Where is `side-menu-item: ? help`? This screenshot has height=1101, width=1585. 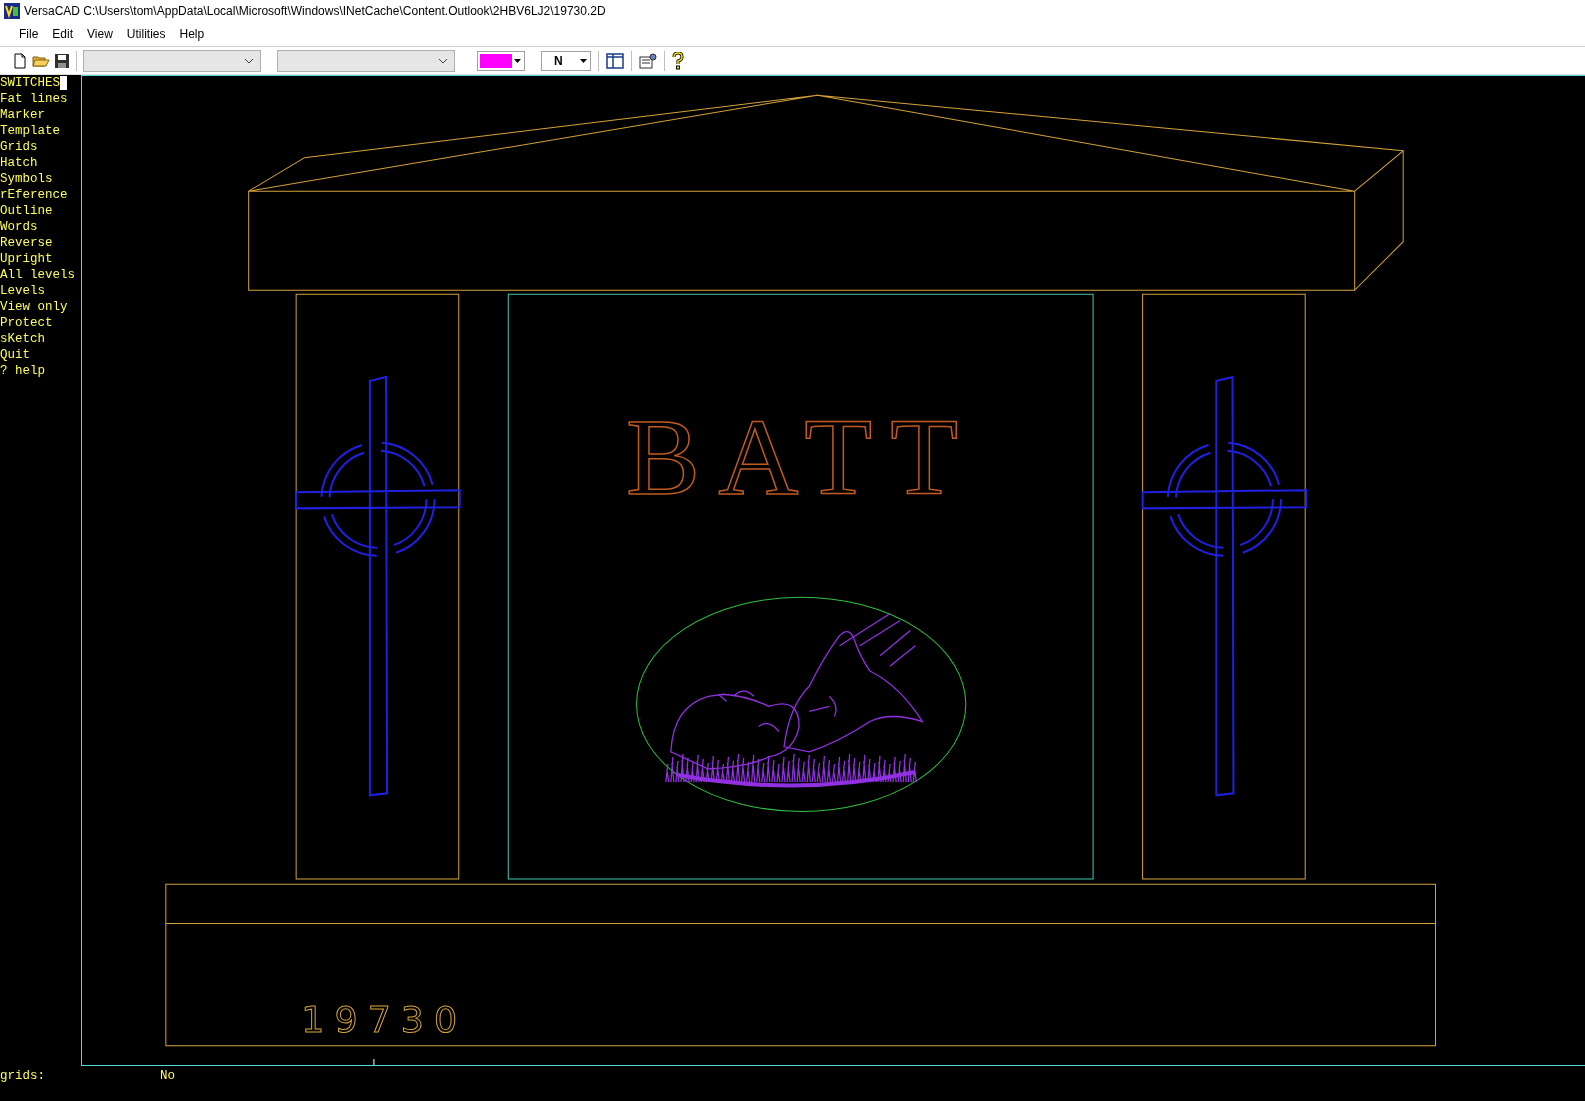
side-menu-item: ? help is located at coordinates (40, 371).